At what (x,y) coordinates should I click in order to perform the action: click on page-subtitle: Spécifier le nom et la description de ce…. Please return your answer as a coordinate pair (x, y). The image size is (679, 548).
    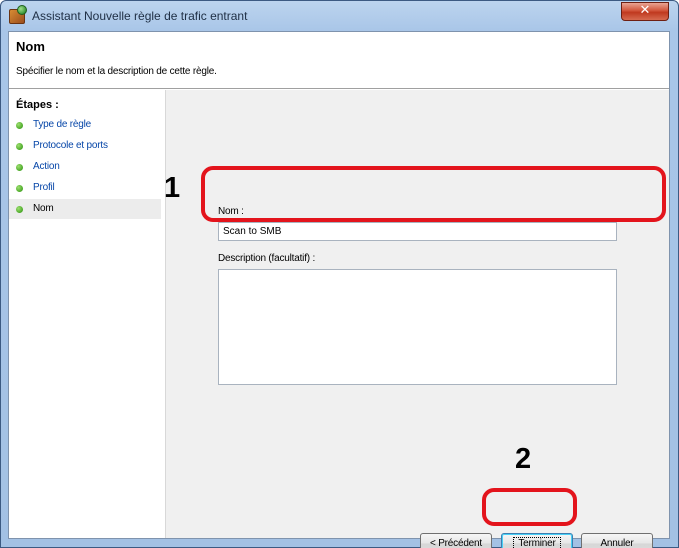
    Looking at the image, I should click on (116, 71).